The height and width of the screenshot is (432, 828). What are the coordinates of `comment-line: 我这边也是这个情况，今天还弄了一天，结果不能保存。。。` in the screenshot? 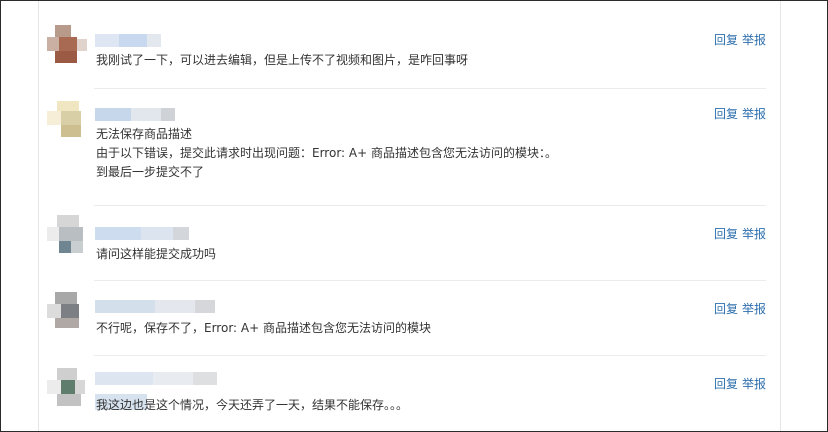 It's located at (252, 405).